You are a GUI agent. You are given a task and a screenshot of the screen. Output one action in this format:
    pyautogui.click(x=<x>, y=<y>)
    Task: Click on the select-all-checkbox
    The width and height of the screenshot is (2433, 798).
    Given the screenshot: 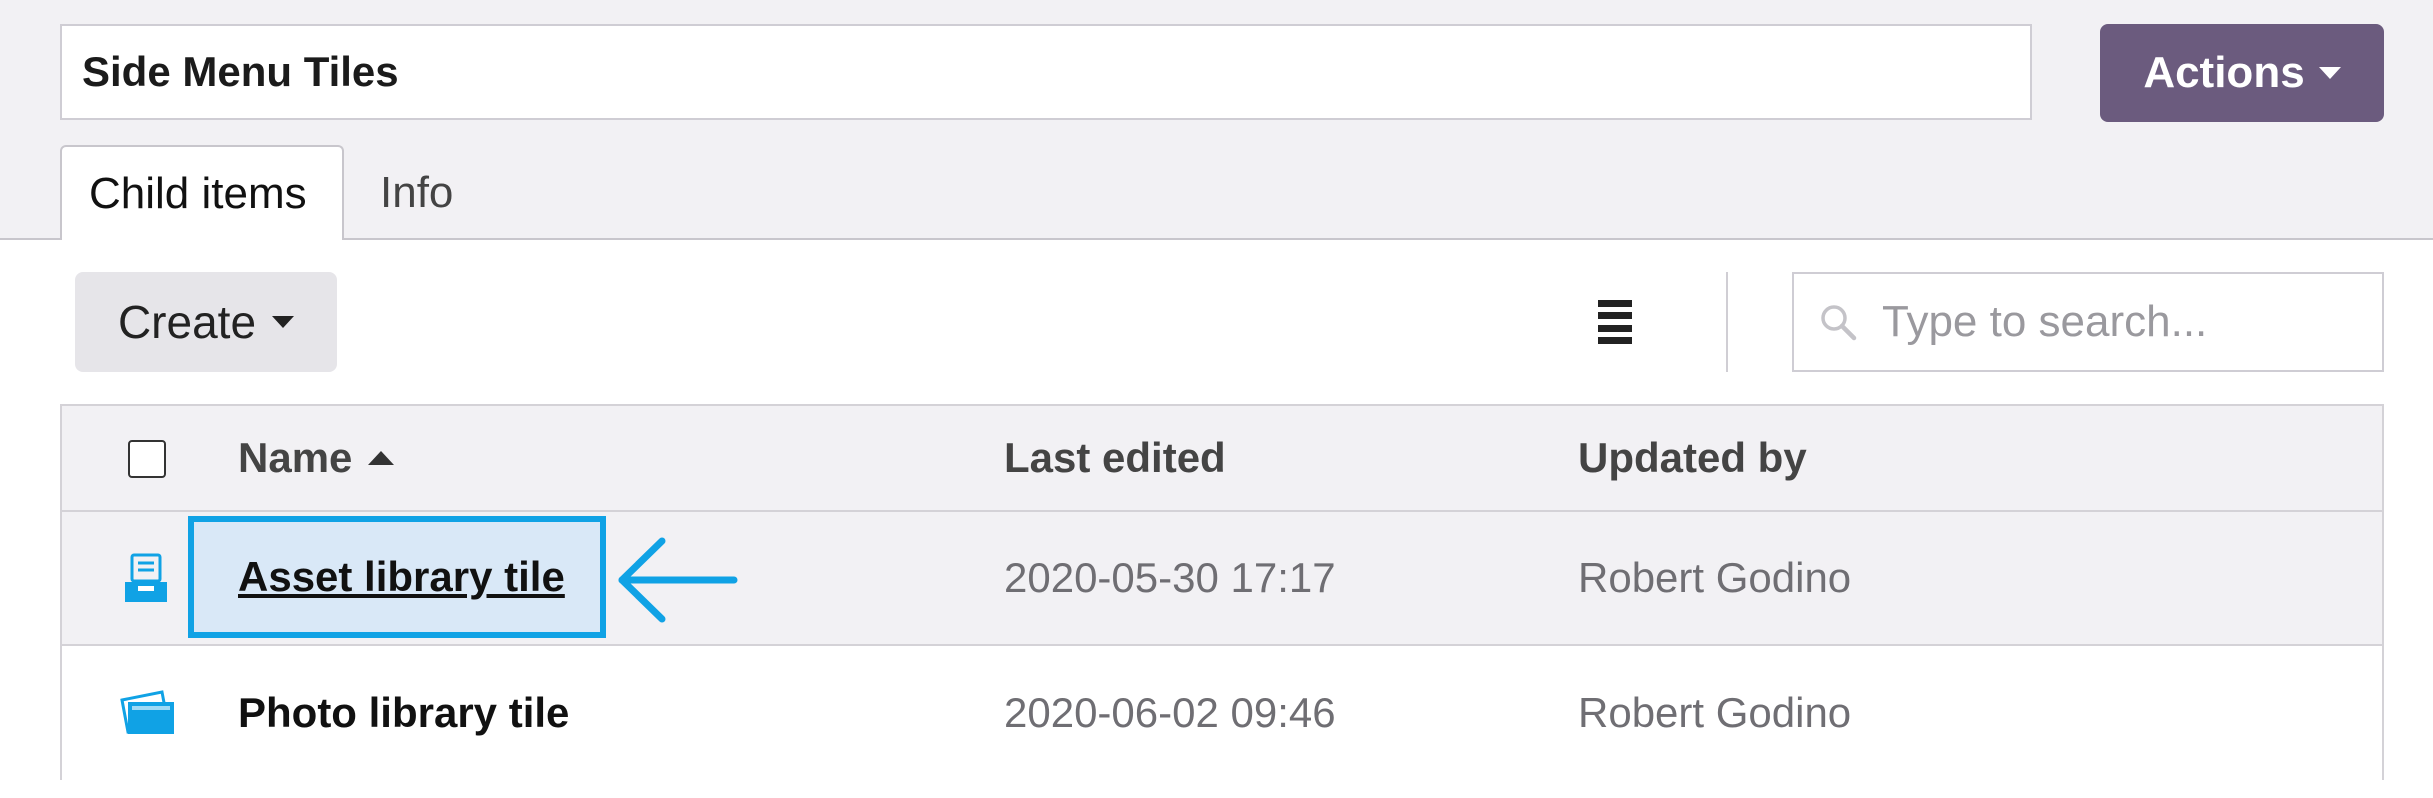 What is the action you would take?
    pyautogui.click(x=147, y=459)
    